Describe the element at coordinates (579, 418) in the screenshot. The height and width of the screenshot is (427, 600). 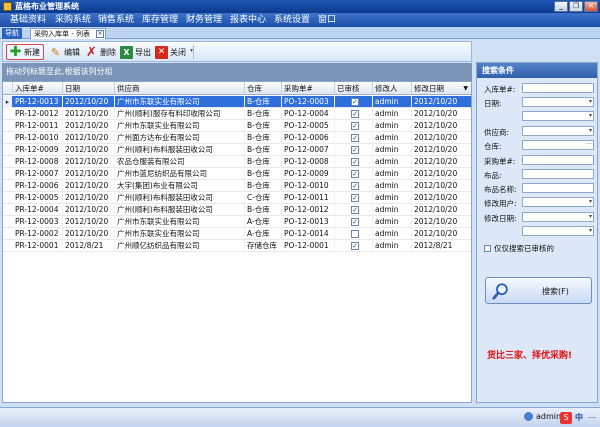
I see `ime-mode-label: 中` at that location.